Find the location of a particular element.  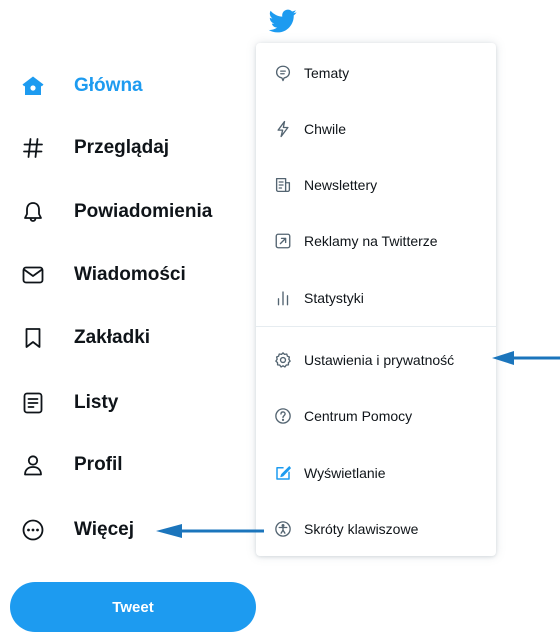

home-icon is located at coordinates (33, 86).